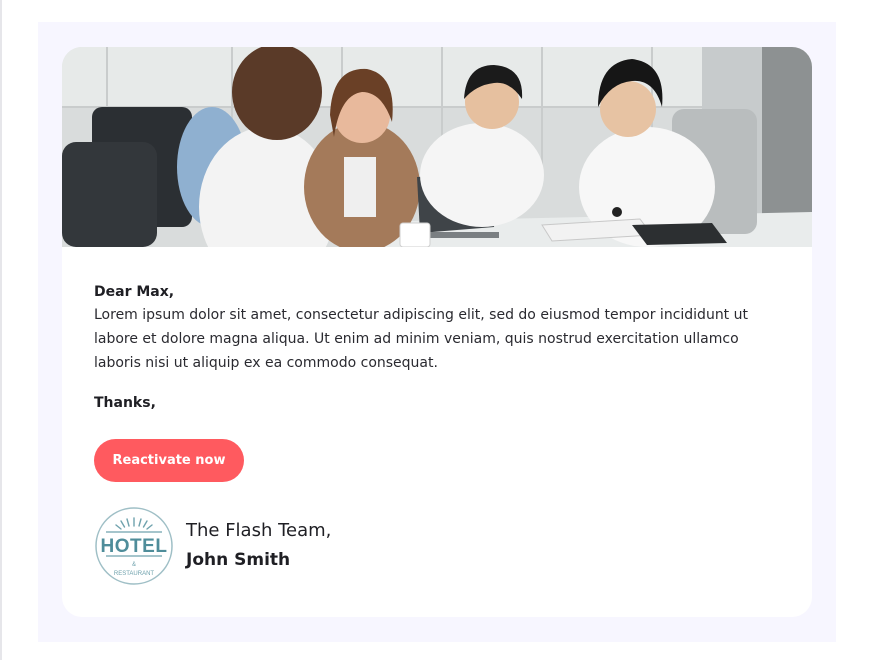 Image resolution: width=871 pixels, height=660 pixels. What do you see at coordinates (134, 565) in the screenshot?
I see `logo-amp: &` at bounding box center [134, 565].